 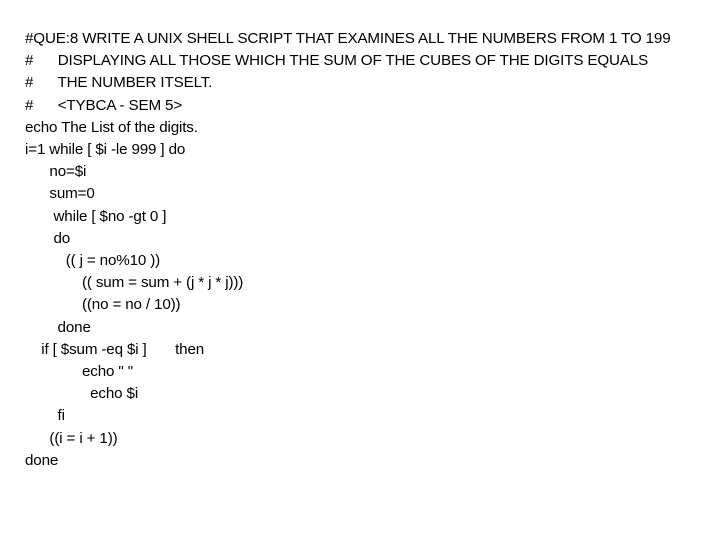 I want to click on code-line-comment-tybca: # <TYBCA - SEM 5>, so click(x=104, y=105).